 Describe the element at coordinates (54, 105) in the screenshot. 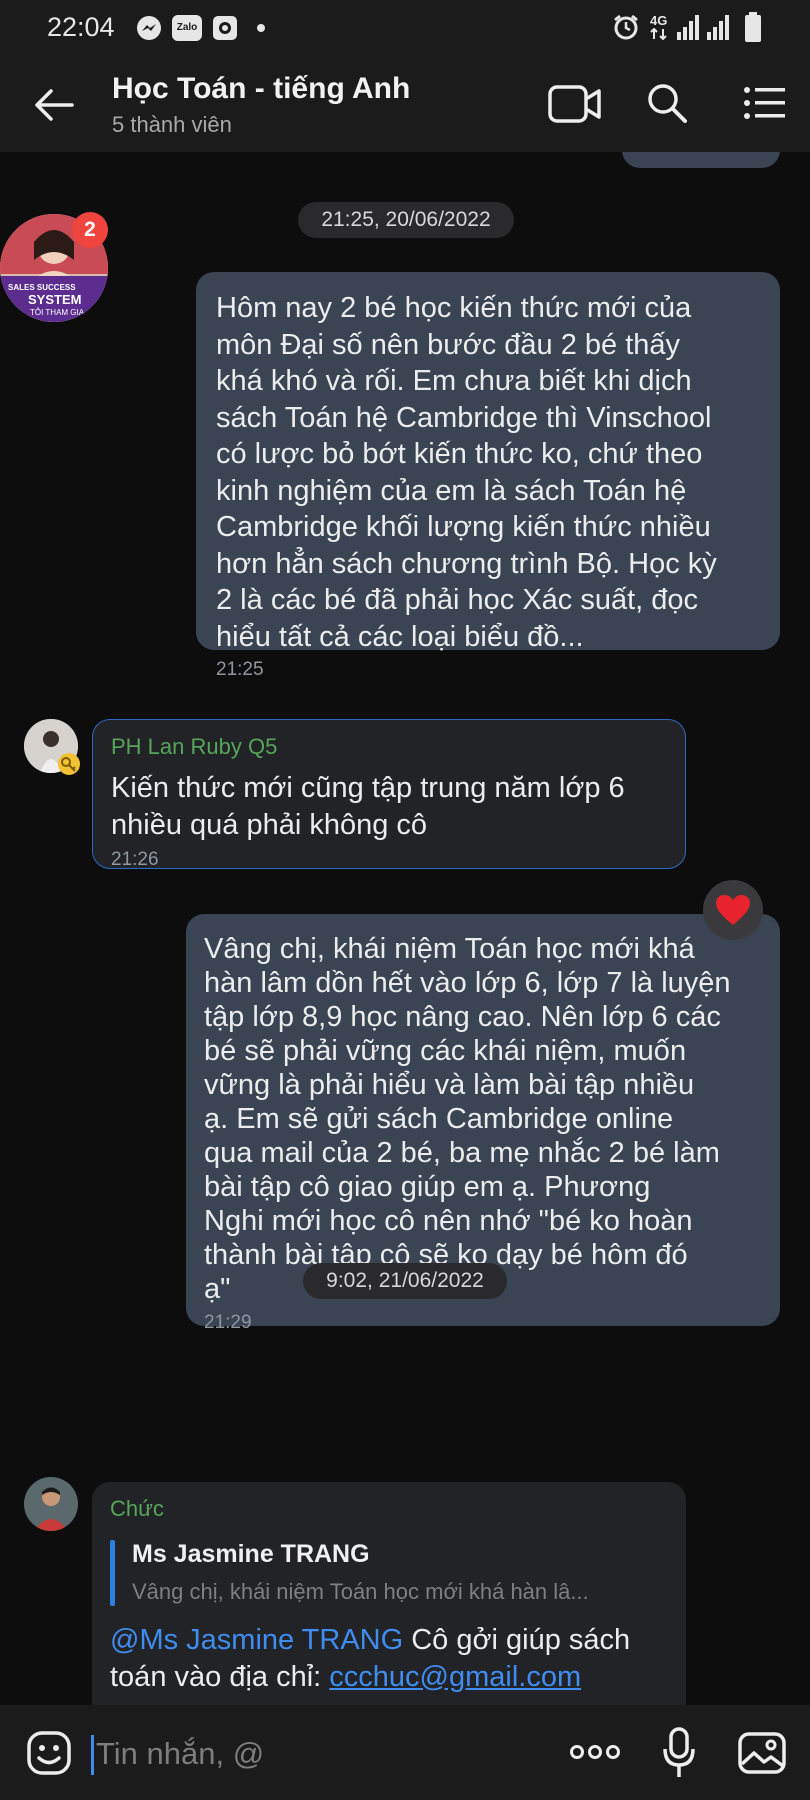

I see `back-arrow-icon` at that location.